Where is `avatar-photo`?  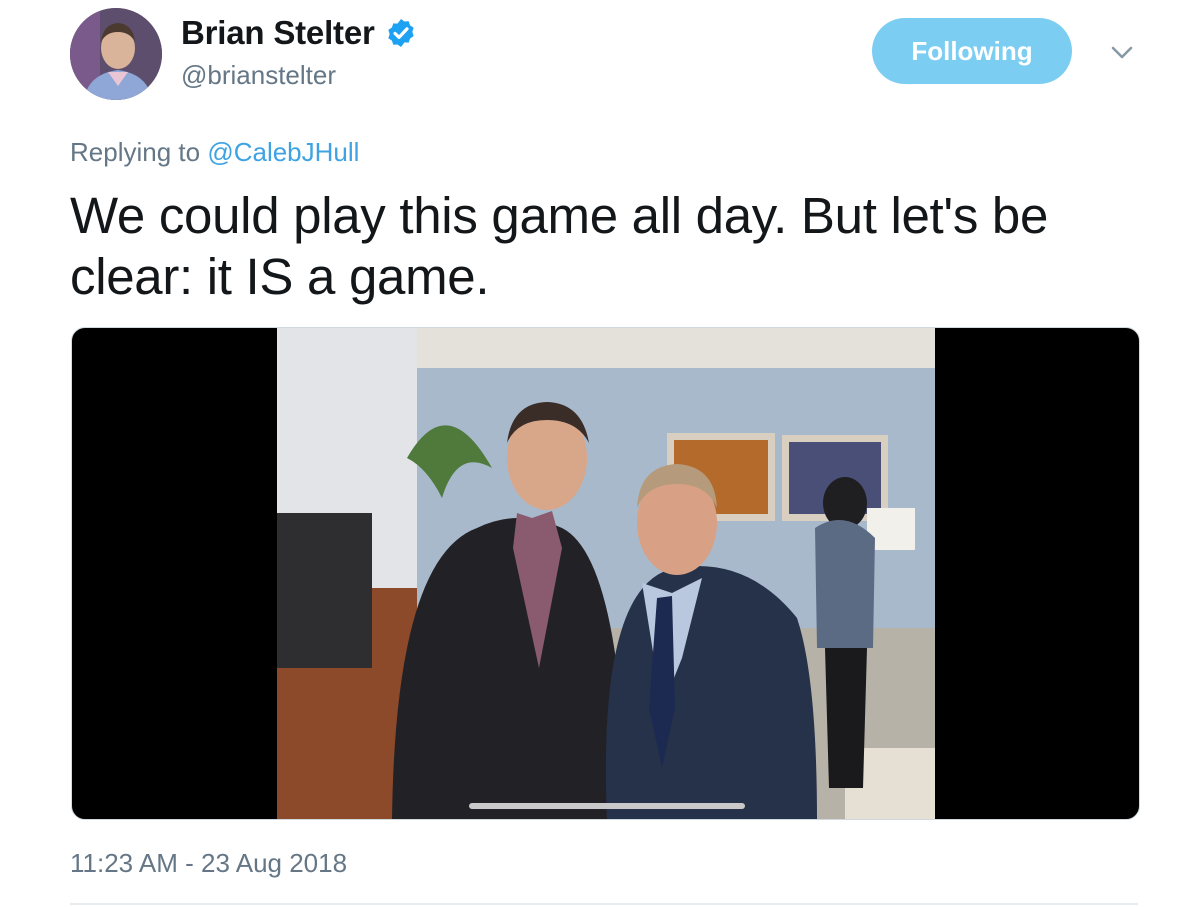 avatar-photo is located at coordinates (116, 54).